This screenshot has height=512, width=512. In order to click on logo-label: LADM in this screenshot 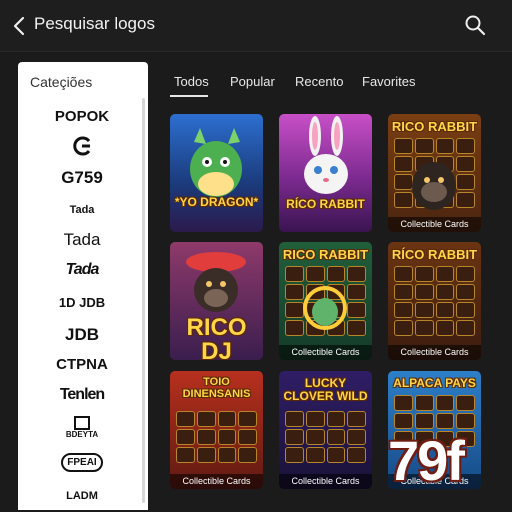, I will do `click(82, 496)`.